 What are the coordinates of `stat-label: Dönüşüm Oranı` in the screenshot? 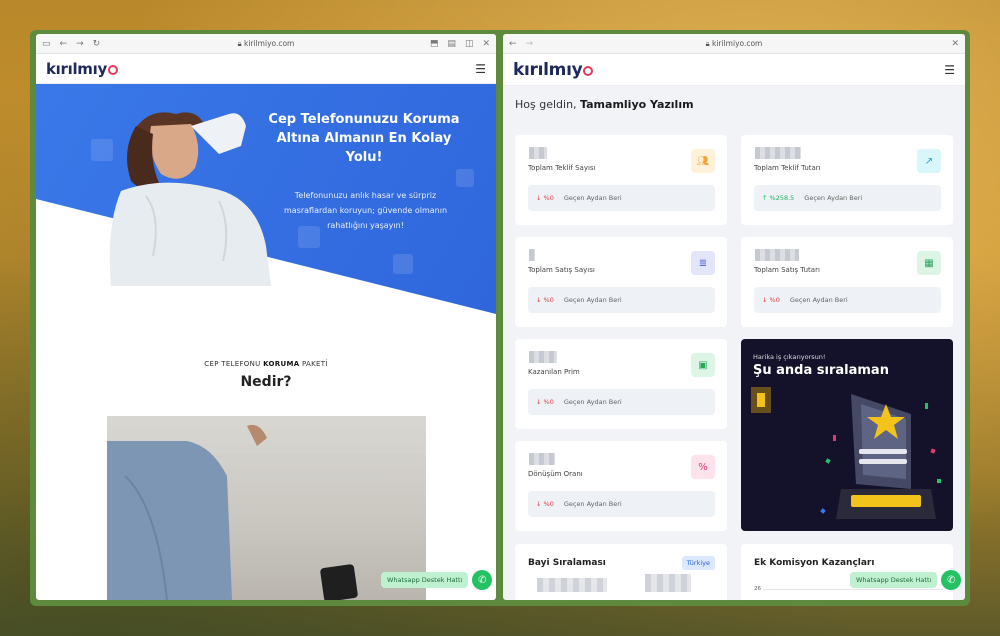 It's located at (555, 474).